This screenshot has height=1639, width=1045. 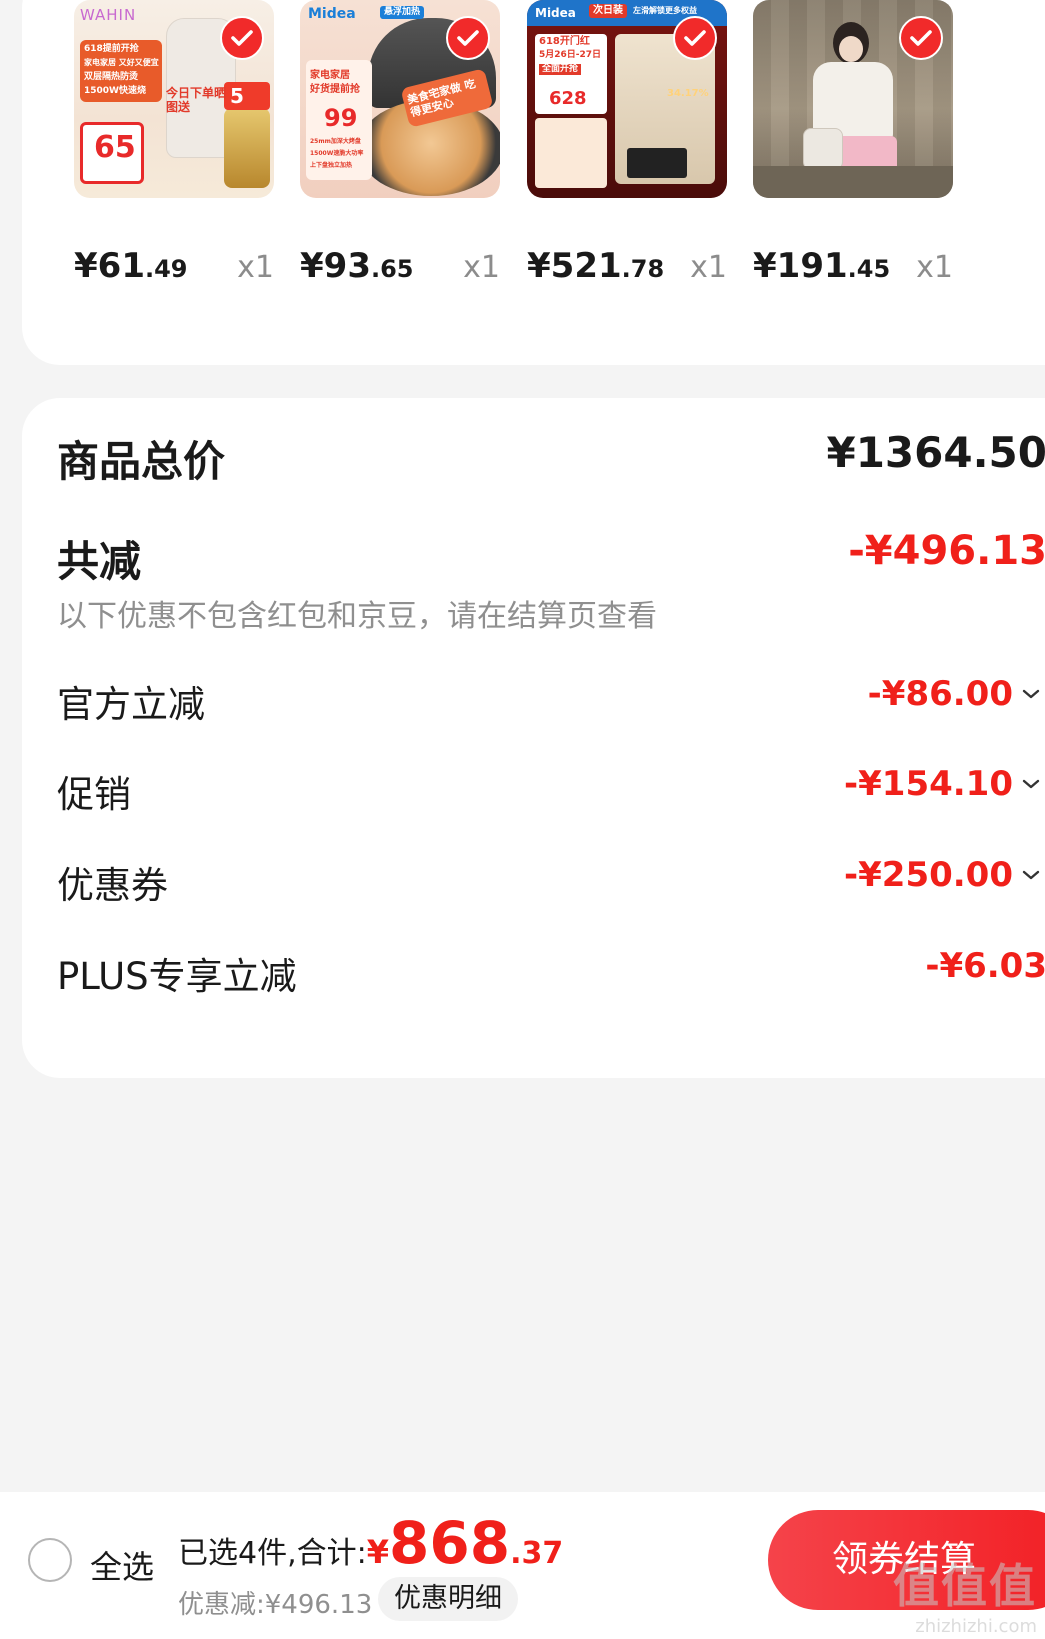 What do you see at coordinates (131, 704) in the screenshot?
I see `discount-label: 官方立减` at bounding box center [131, 704].